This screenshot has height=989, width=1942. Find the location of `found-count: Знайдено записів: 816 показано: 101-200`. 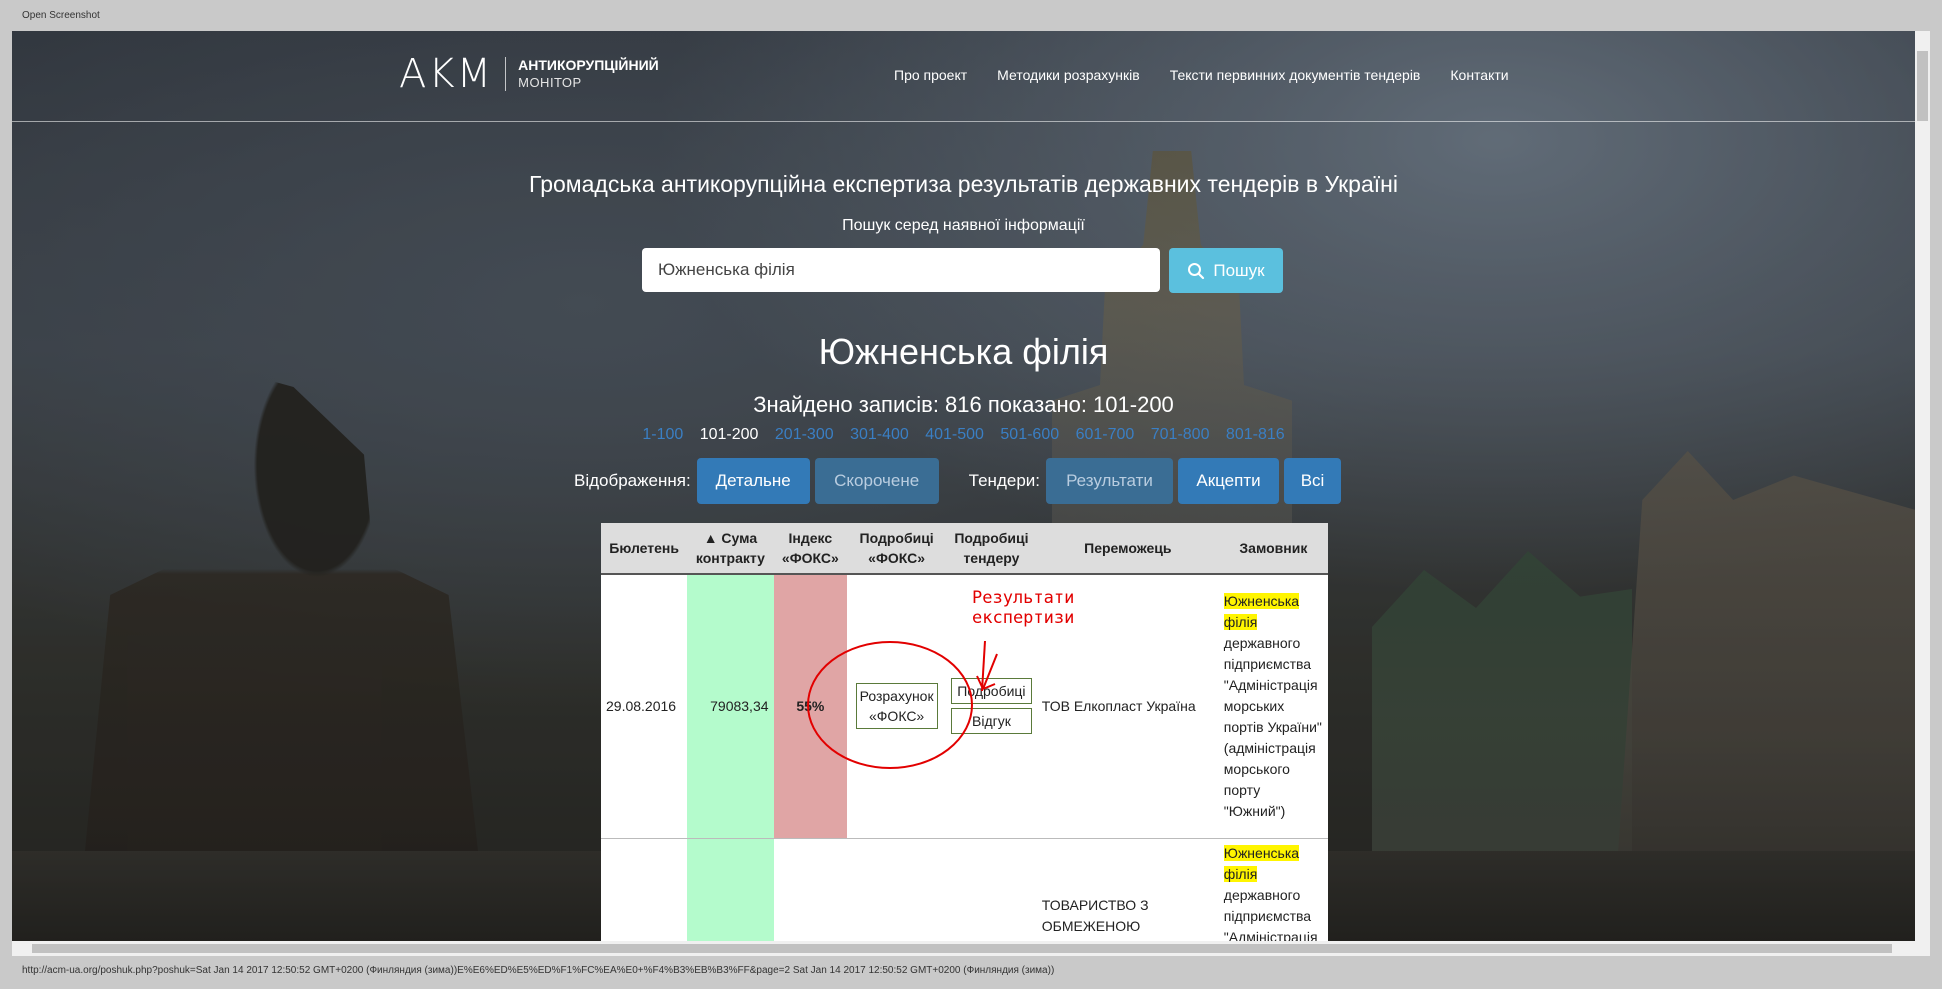

found-count: Знайдено записів: 816 показано: 101-200 is located at coordinates (963, 404).